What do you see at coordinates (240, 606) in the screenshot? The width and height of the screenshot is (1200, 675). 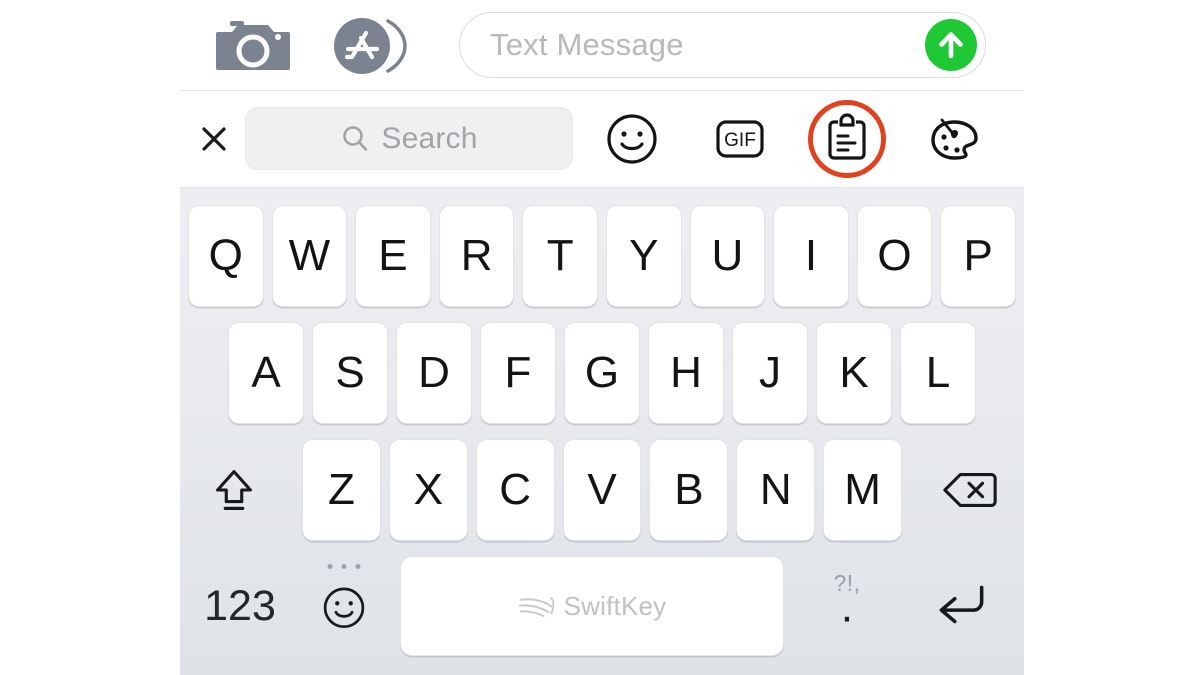 I see `numbers-key: 123` at bounding box center [240, 606].